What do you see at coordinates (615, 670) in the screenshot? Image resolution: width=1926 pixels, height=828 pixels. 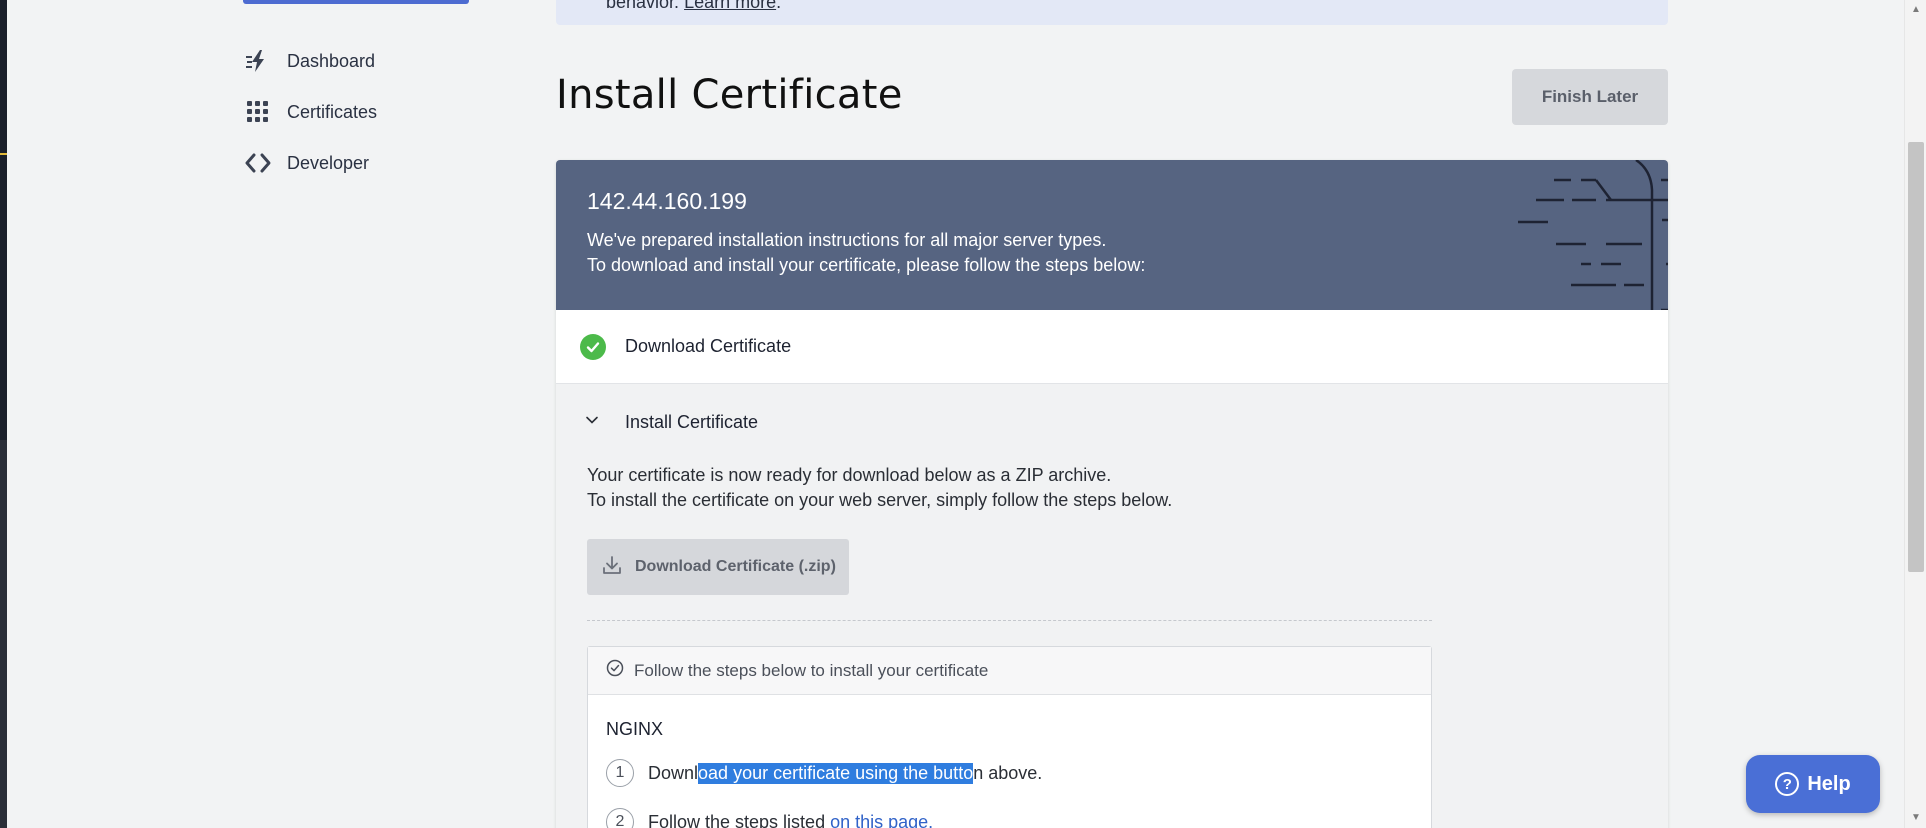 I see `check-circle-icon` at bounding box center [615, 670].